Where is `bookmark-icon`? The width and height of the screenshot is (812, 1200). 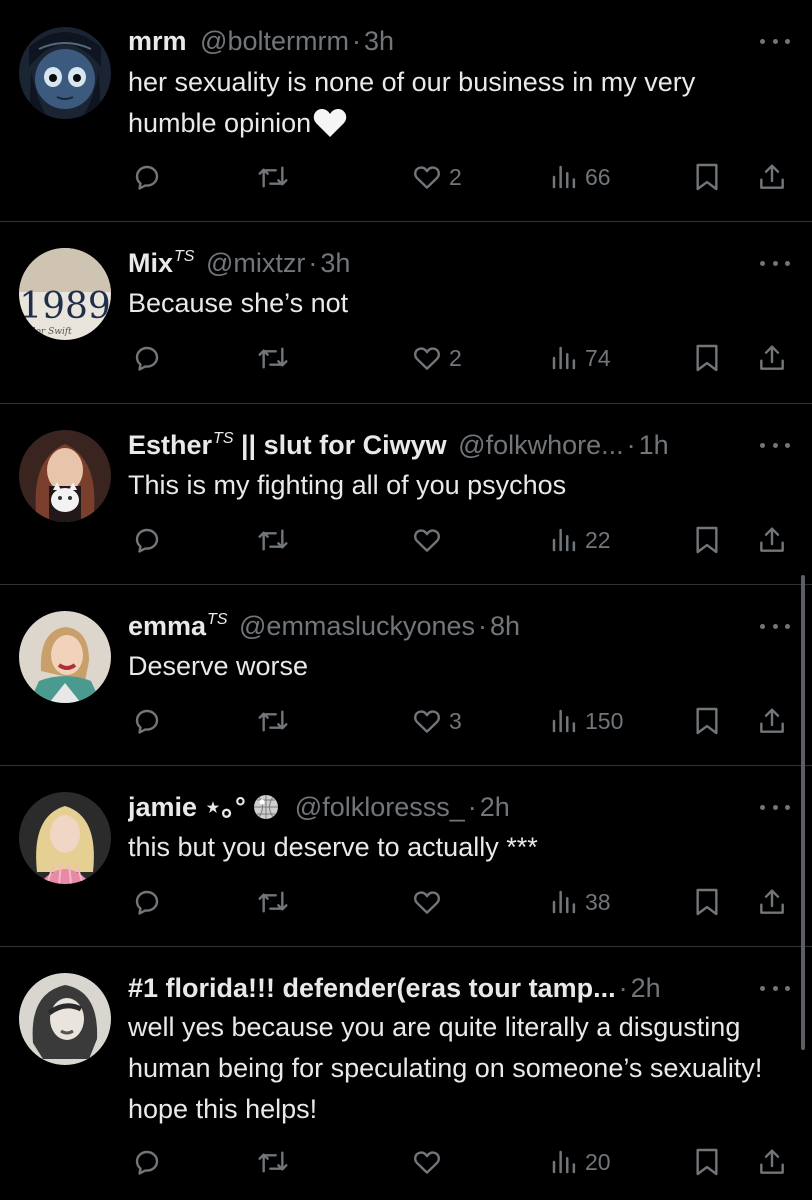 bookmark-icon is located at coordinates (707, 358).